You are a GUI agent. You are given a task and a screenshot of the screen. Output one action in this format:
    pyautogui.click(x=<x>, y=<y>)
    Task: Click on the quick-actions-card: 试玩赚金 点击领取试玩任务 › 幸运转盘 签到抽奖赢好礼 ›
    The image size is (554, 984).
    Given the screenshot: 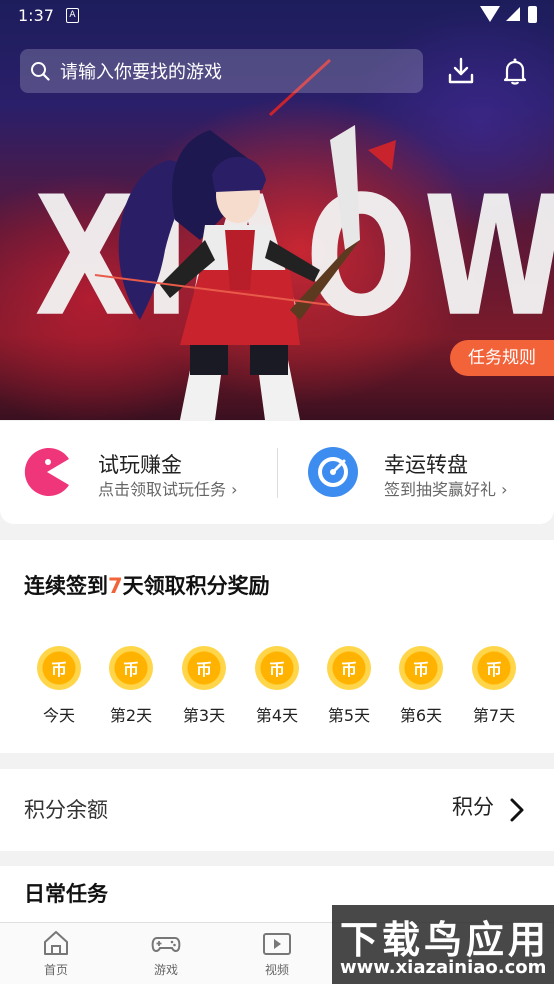 What is the action you would take?
    pyautogui.click(x=277, y=472)
    